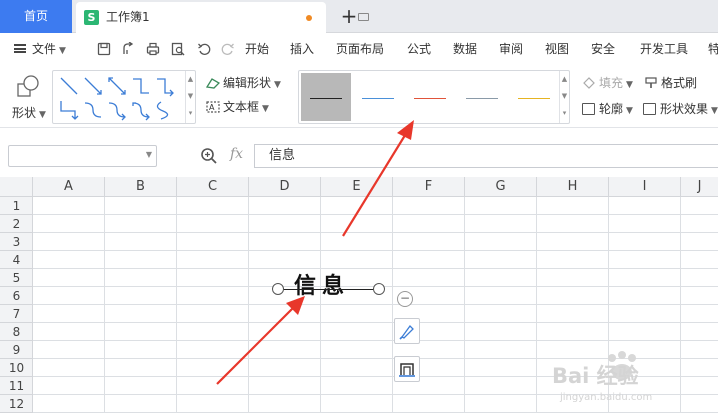 The width and height of the screenshot is (718, 413). What do you see at coordinates (213, 83) in the screenshot?
I see `edit-shape-icon` at bounding box center [213, 83].